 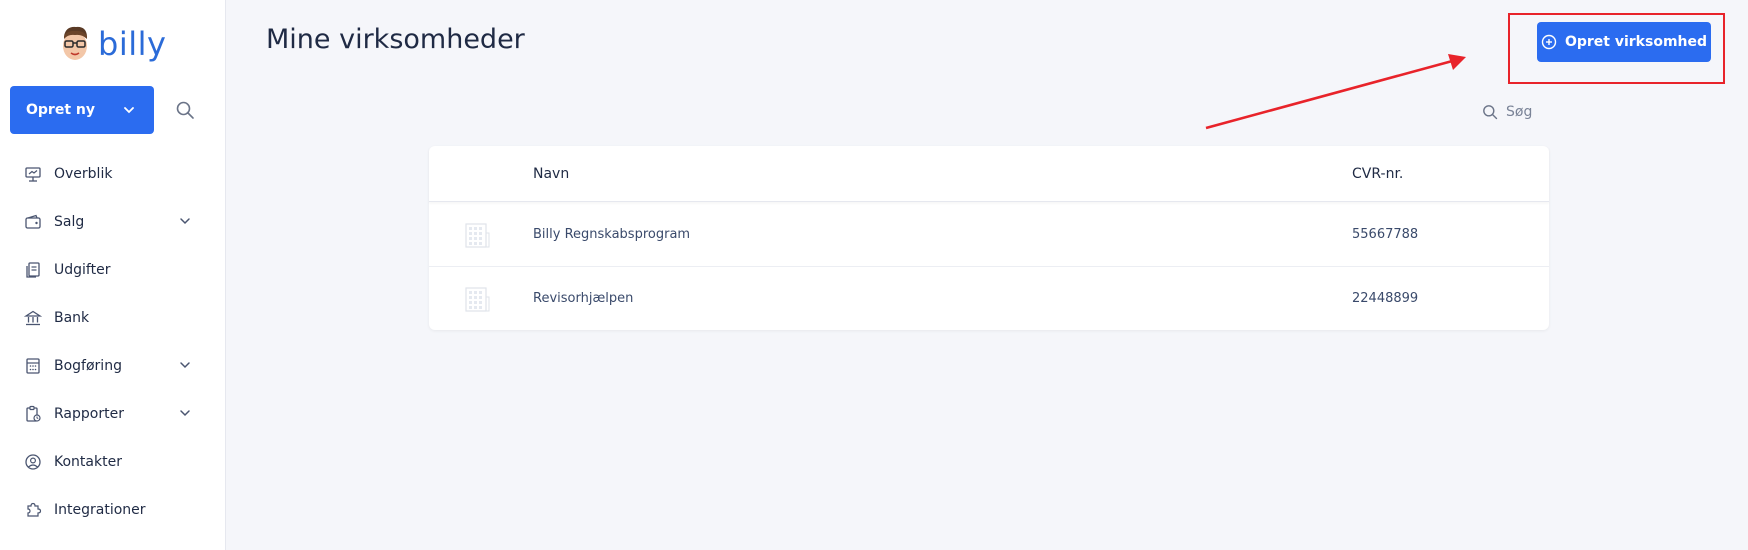 I want to click on sidebar-item-label: Bank, so click(x=72, y=318).